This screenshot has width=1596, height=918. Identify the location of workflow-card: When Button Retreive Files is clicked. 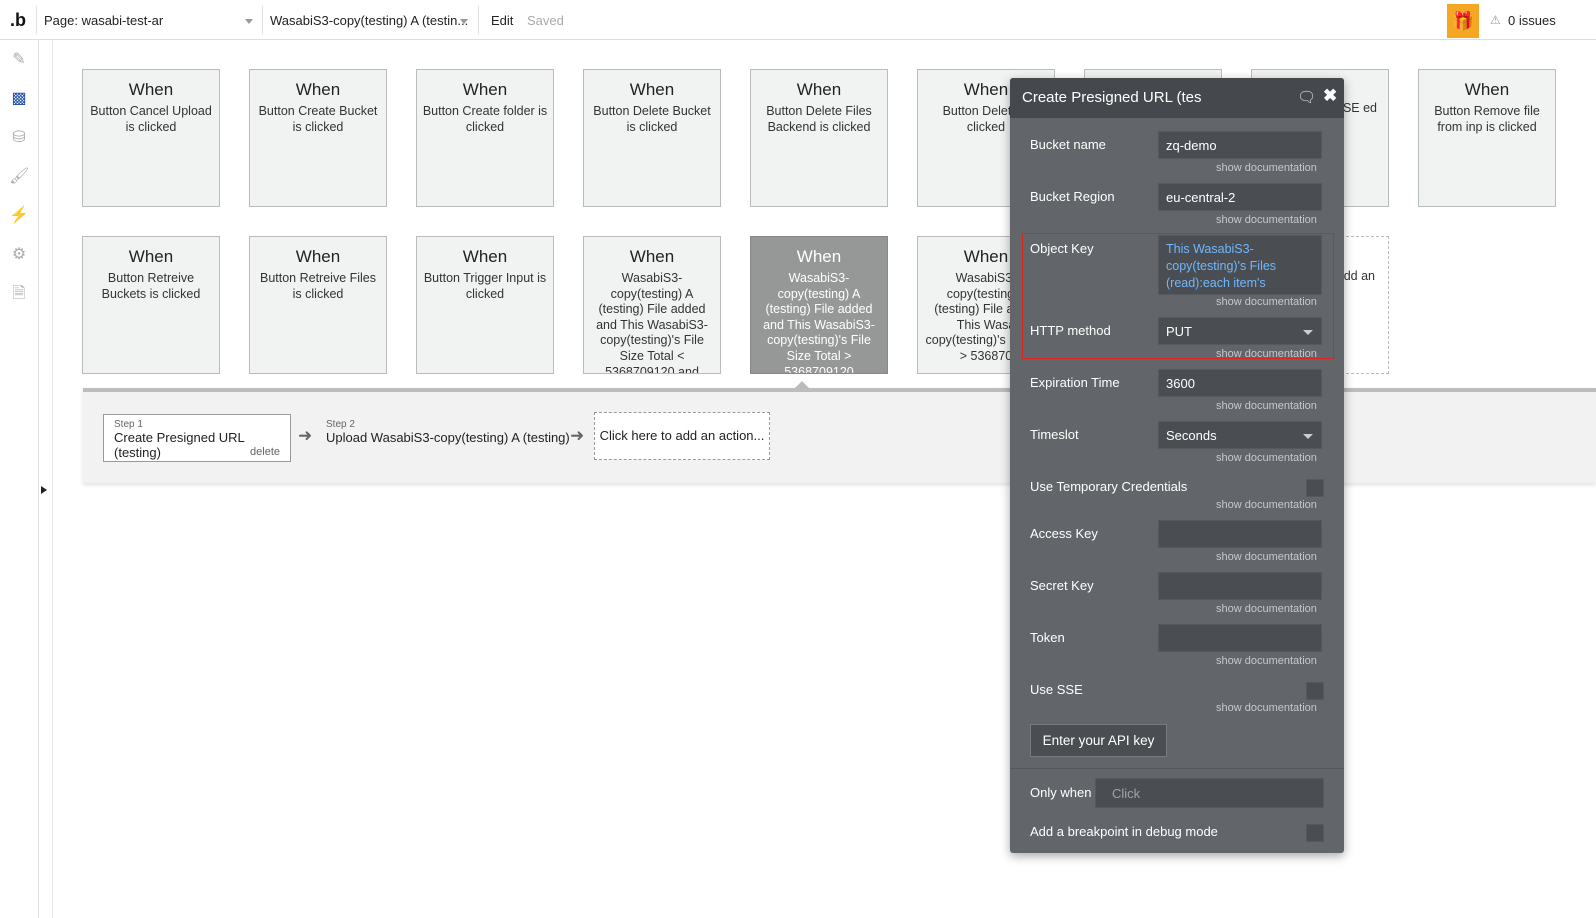
(318, 305).